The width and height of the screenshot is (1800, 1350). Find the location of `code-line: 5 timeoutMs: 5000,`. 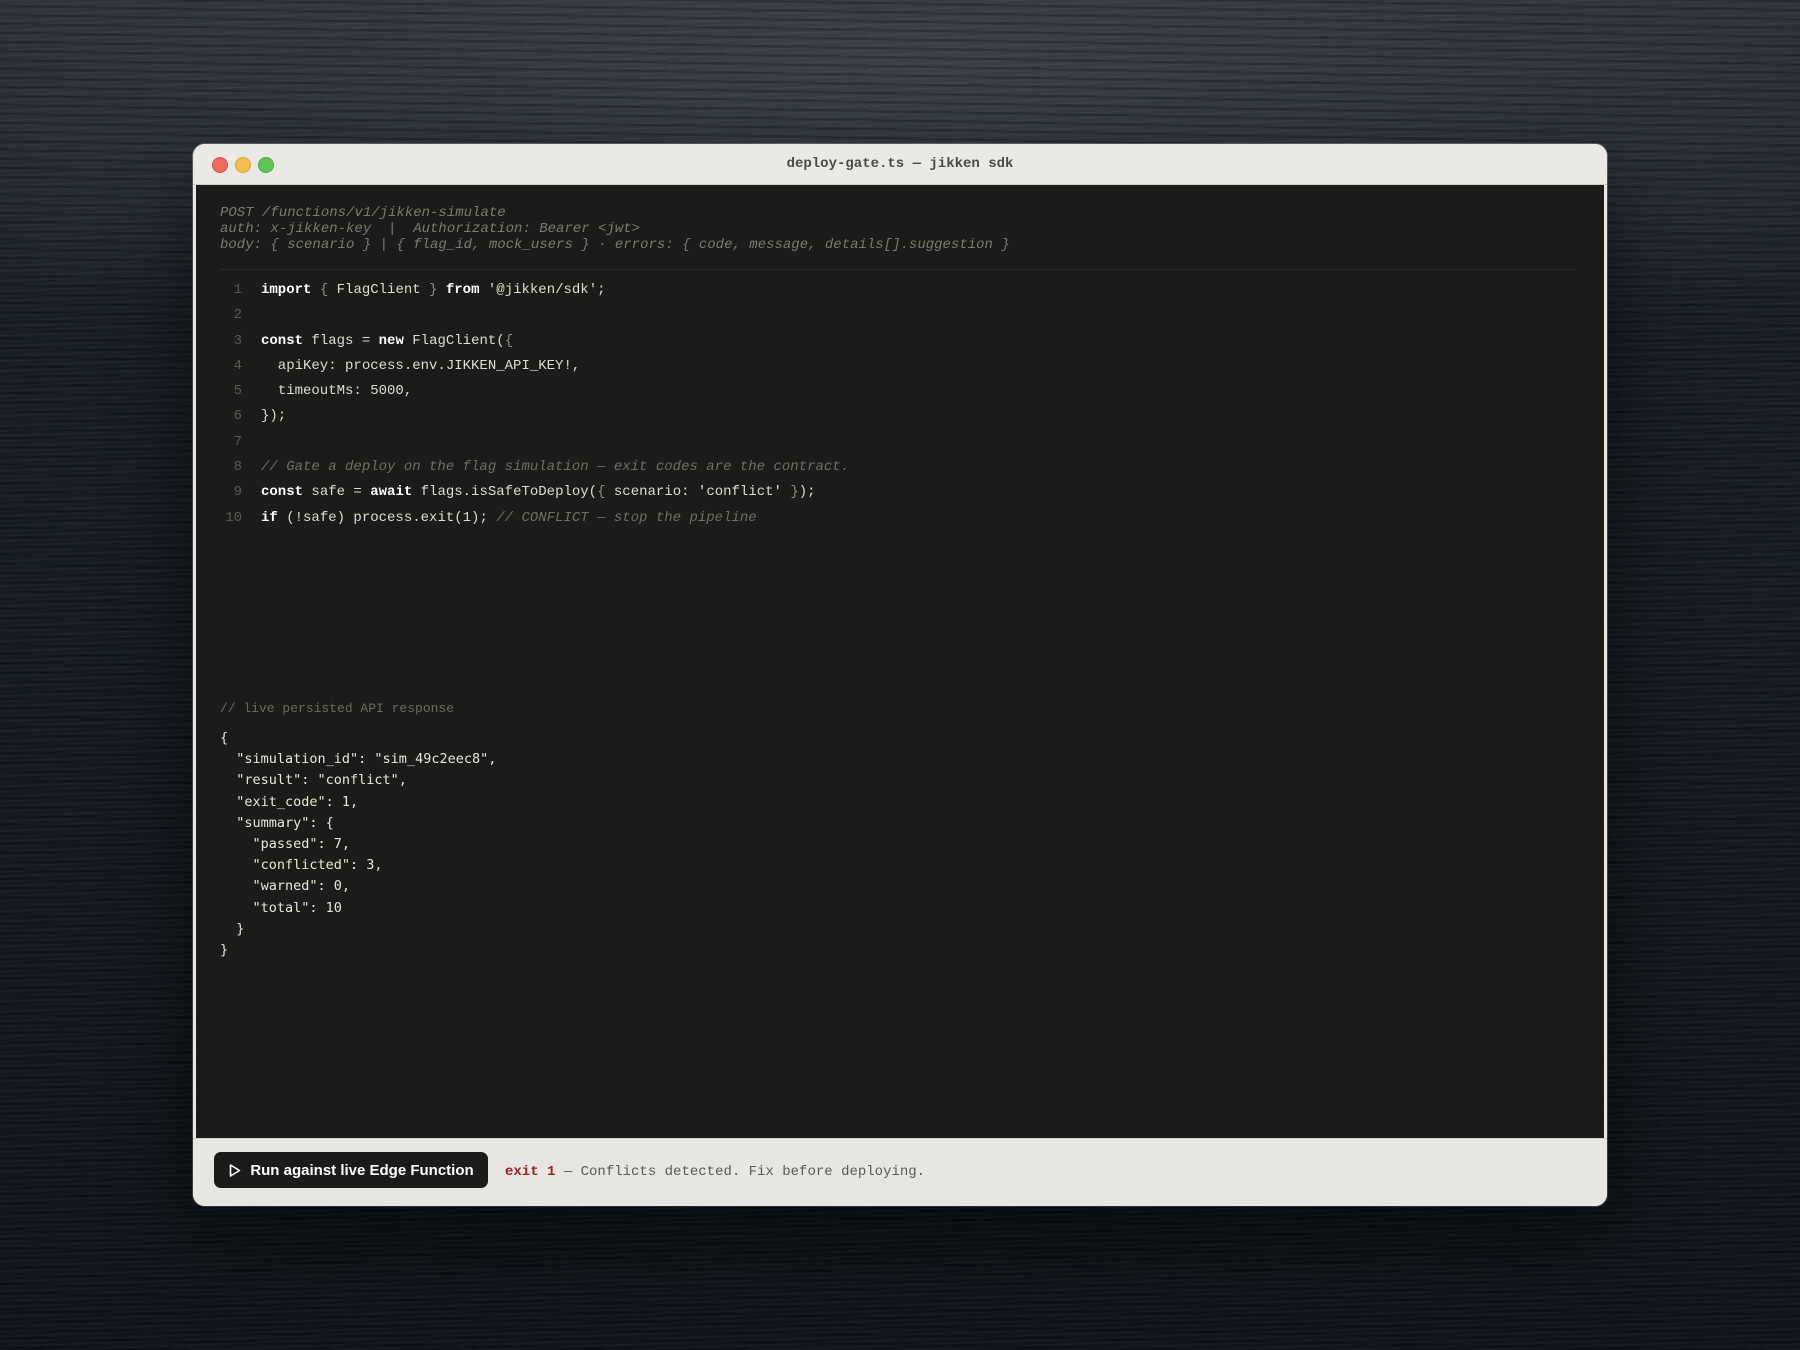

code-line: 5 timeoutMs: 5000, is located at coordinates (532, 391).